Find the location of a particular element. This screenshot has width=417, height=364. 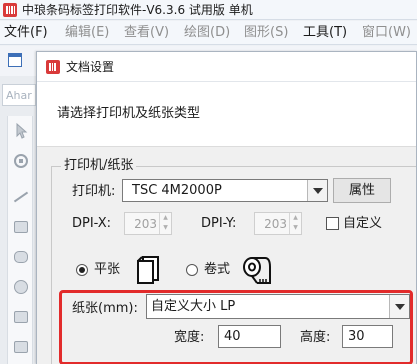

printer-select: TSC 4M2000P is located at coordinates (225, 190).